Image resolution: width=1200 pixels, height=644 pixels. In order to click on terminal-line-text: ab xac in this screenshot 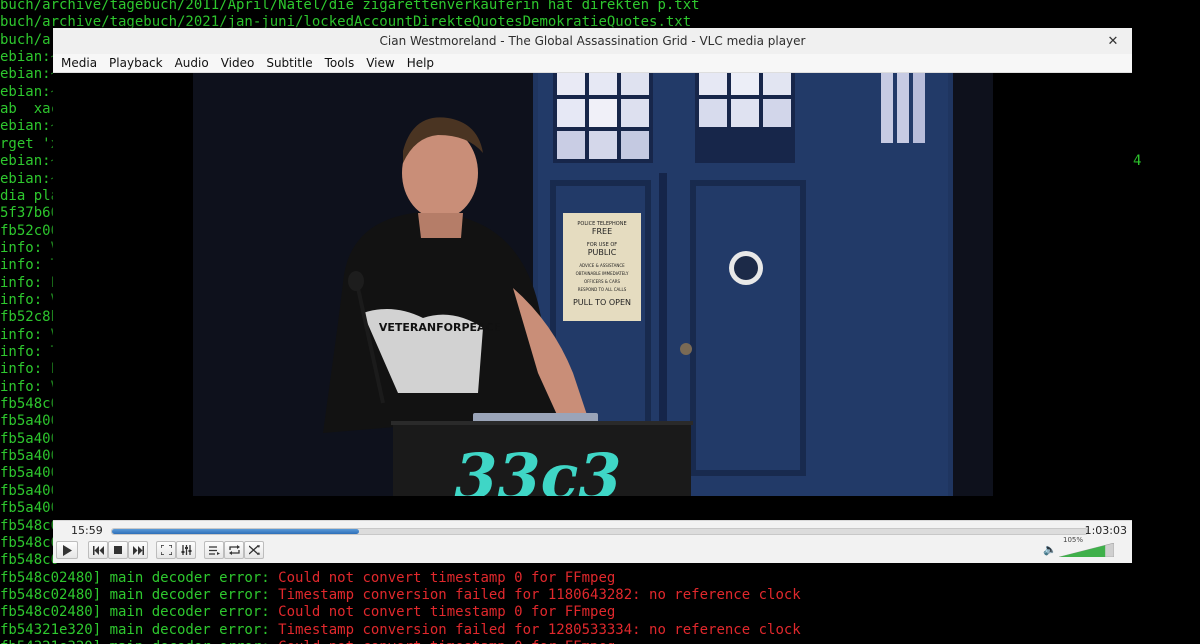, I will do `click(30, 109)`.